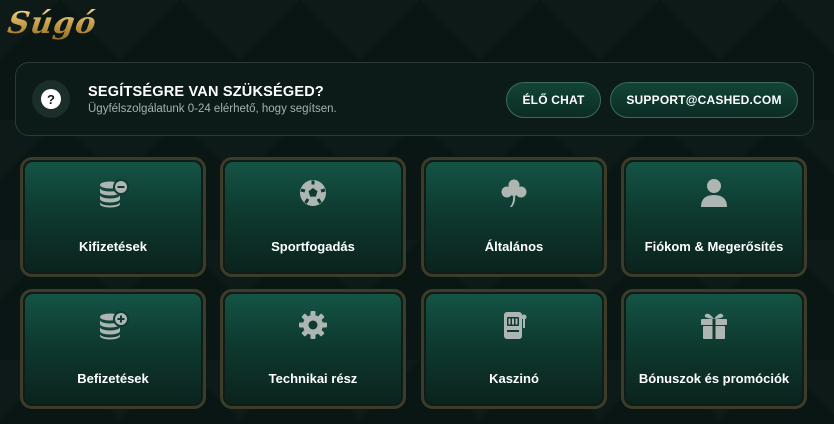 This screenshot has height=424, width=834. What do you see at coordinates (313, 193) in the screenshot?
I see `soccer-ball-icon` at bounding box center [313, 193].